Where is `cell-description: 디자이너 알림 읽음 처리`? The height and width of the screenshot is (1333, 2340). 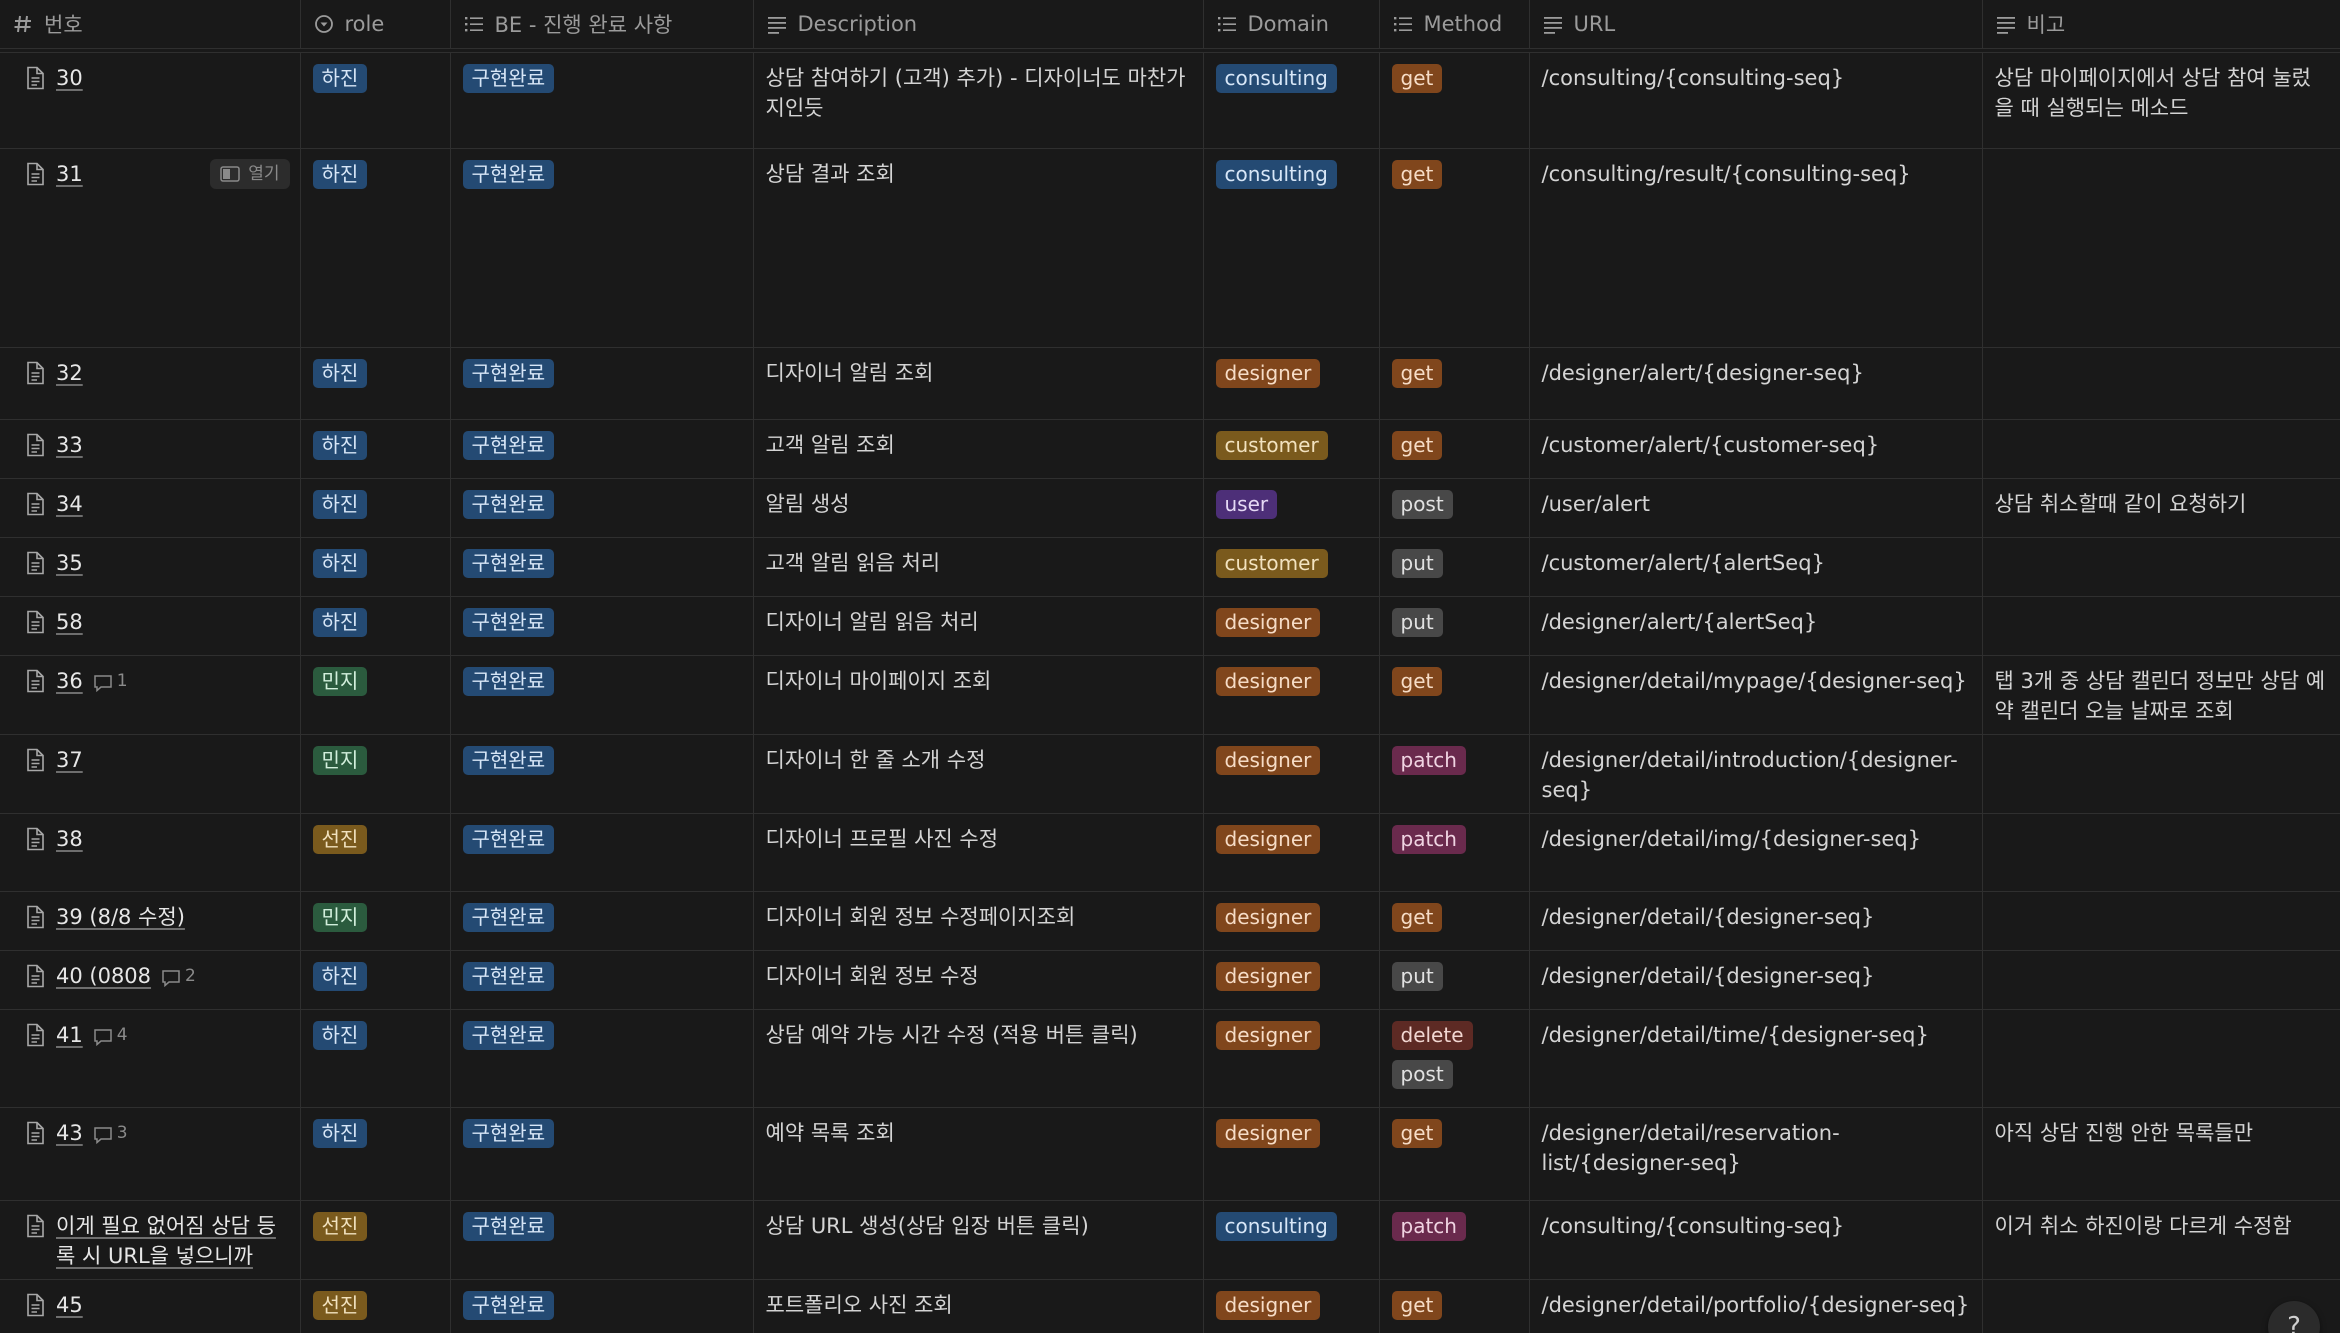 cell-description: 디자이너 알림 읽음 처리 is located at coordinates (978, 626).